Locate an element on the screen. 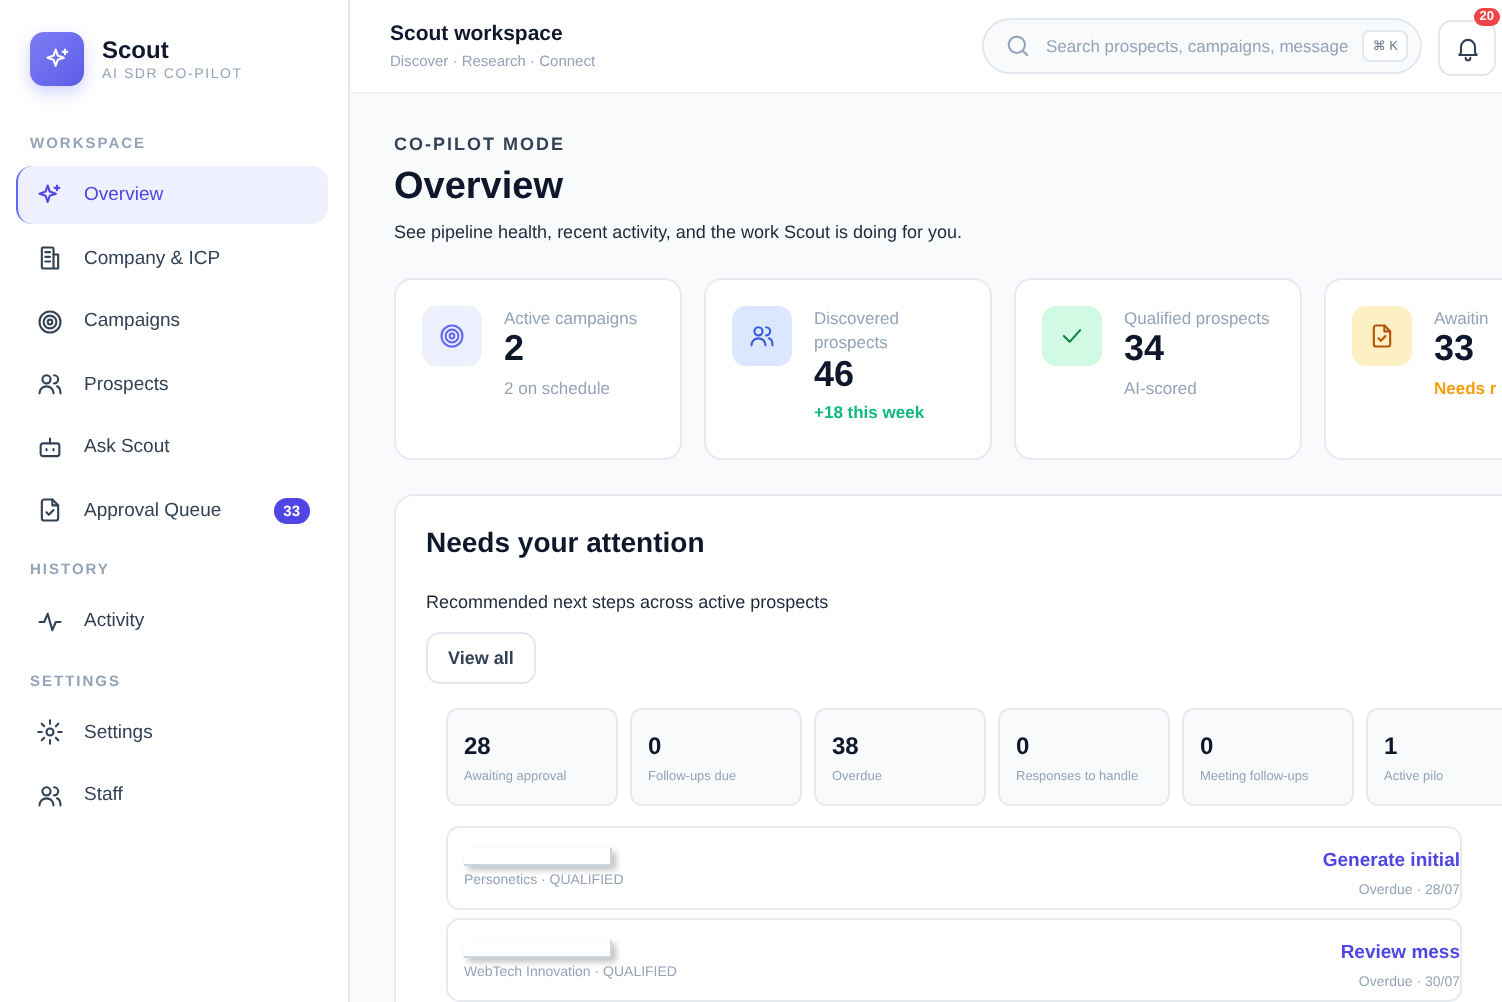  stat-value: 33 is located at coordinates (1455, 350).